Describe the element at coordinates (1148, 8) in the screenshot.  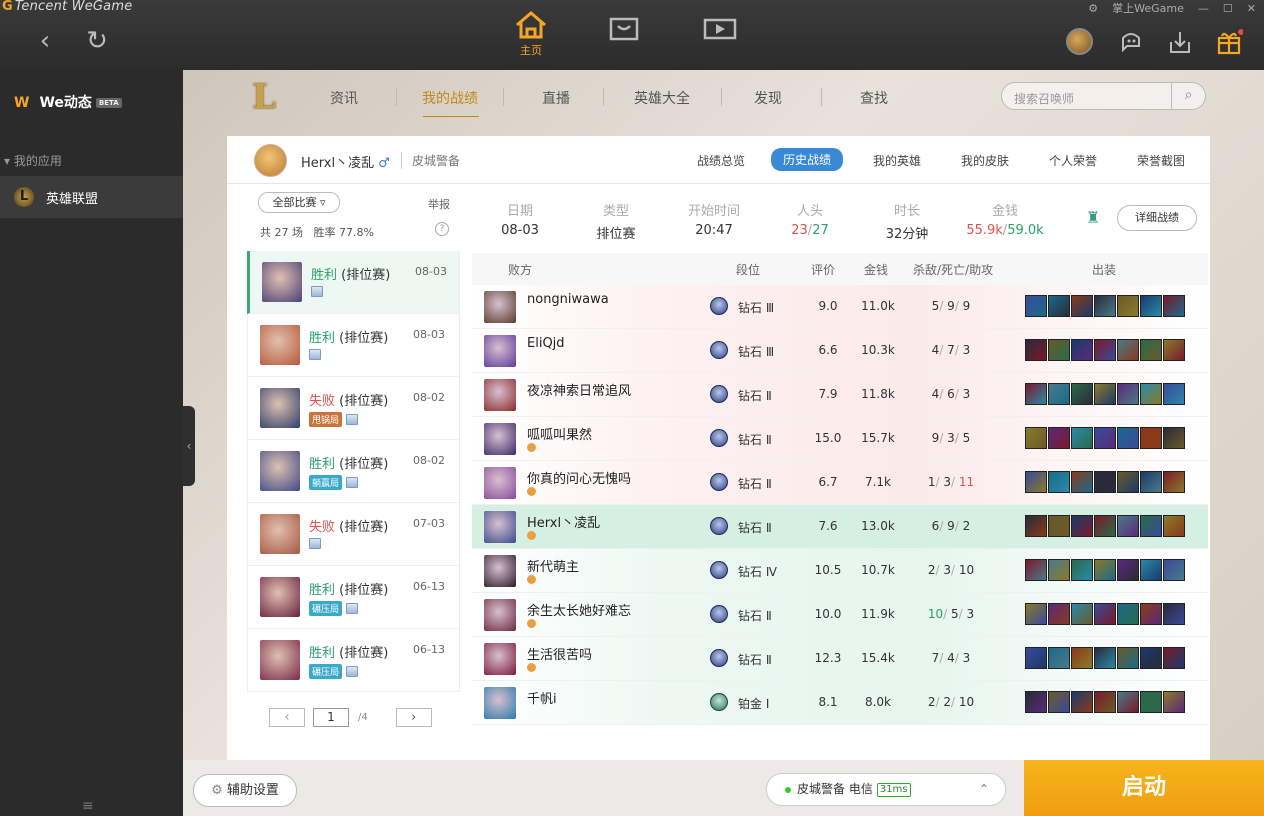
I see `mobile-wegame-link: 掌上WeGame` at that location.